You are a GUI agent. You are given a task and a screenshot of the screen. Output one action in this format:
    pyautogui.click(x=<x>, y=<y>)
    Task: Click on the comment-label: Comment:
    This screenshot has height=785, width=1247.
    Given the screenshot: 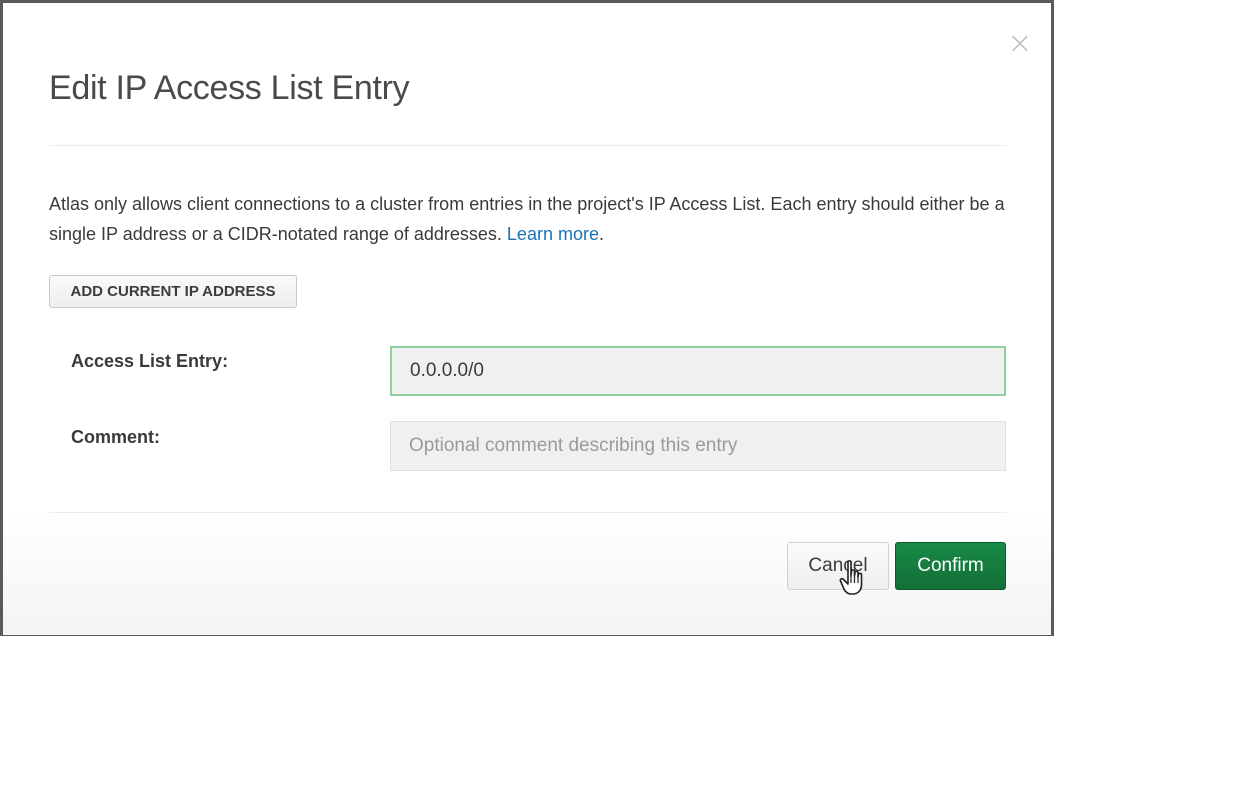 What is the action you would take?
    pyautogui.click(x=115, y=437)
    